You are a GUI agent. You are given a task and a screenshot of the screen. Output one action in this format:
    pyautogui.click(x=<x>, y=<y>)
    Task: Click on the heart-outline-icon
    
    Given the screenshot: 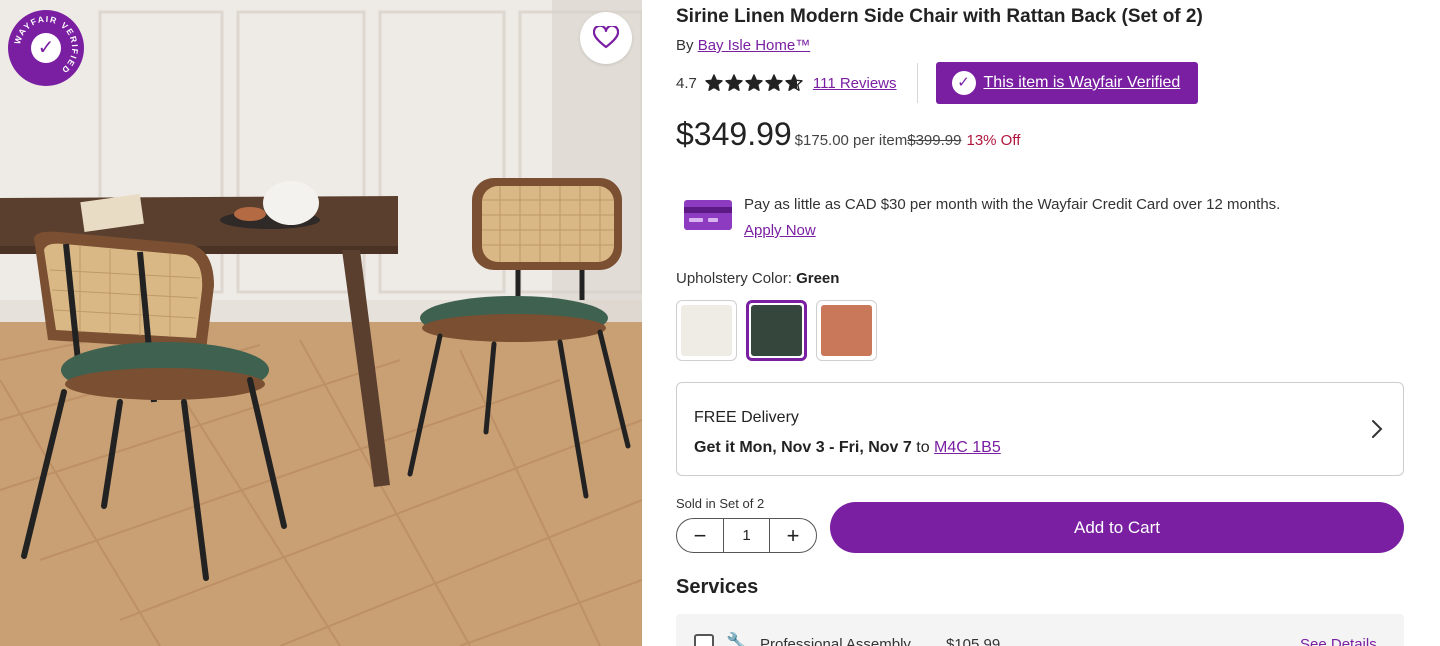 What is the action you would take?
    pyautogui.click(x=606, y=37)
    